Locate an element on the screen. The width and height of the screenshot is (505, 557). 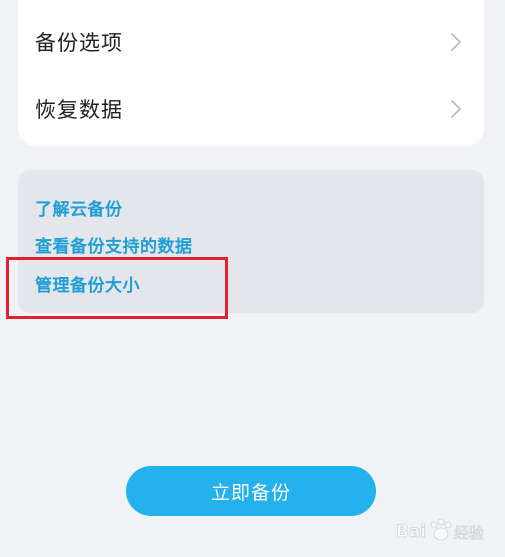
backup-options-item: 备份选项 is located at coordinates (251, 42).